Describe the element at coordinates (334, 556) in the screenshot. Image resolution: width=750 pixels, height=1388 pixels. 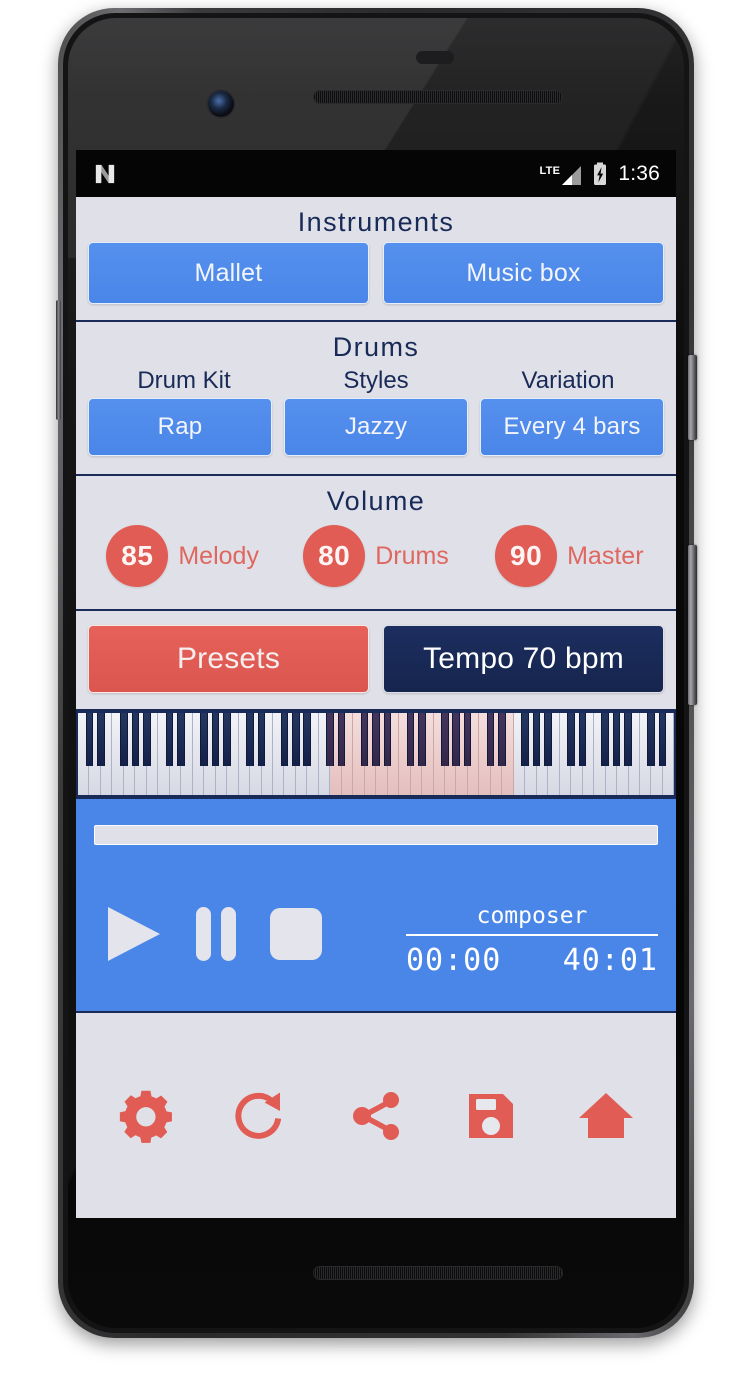
I see `volume-drums-value: 80` at that location.